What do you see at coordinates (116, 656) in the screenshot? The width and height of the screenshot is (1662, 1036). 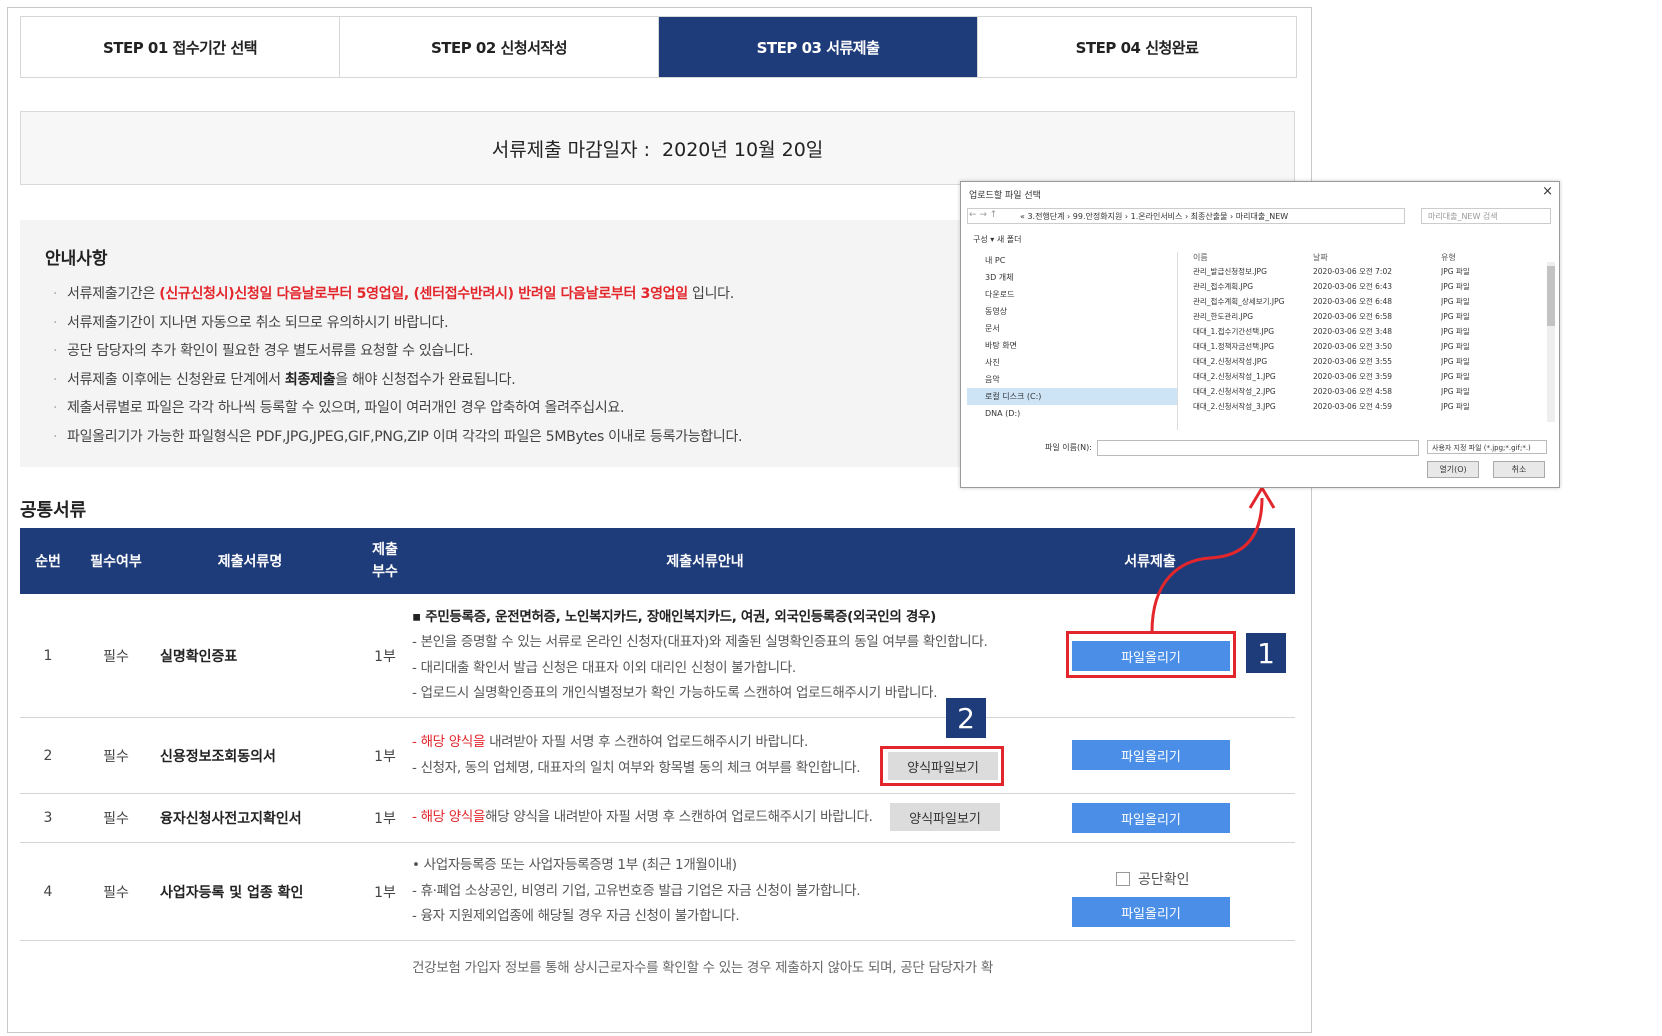 I see `row-required: 필수` at bounding box center [116, 656].